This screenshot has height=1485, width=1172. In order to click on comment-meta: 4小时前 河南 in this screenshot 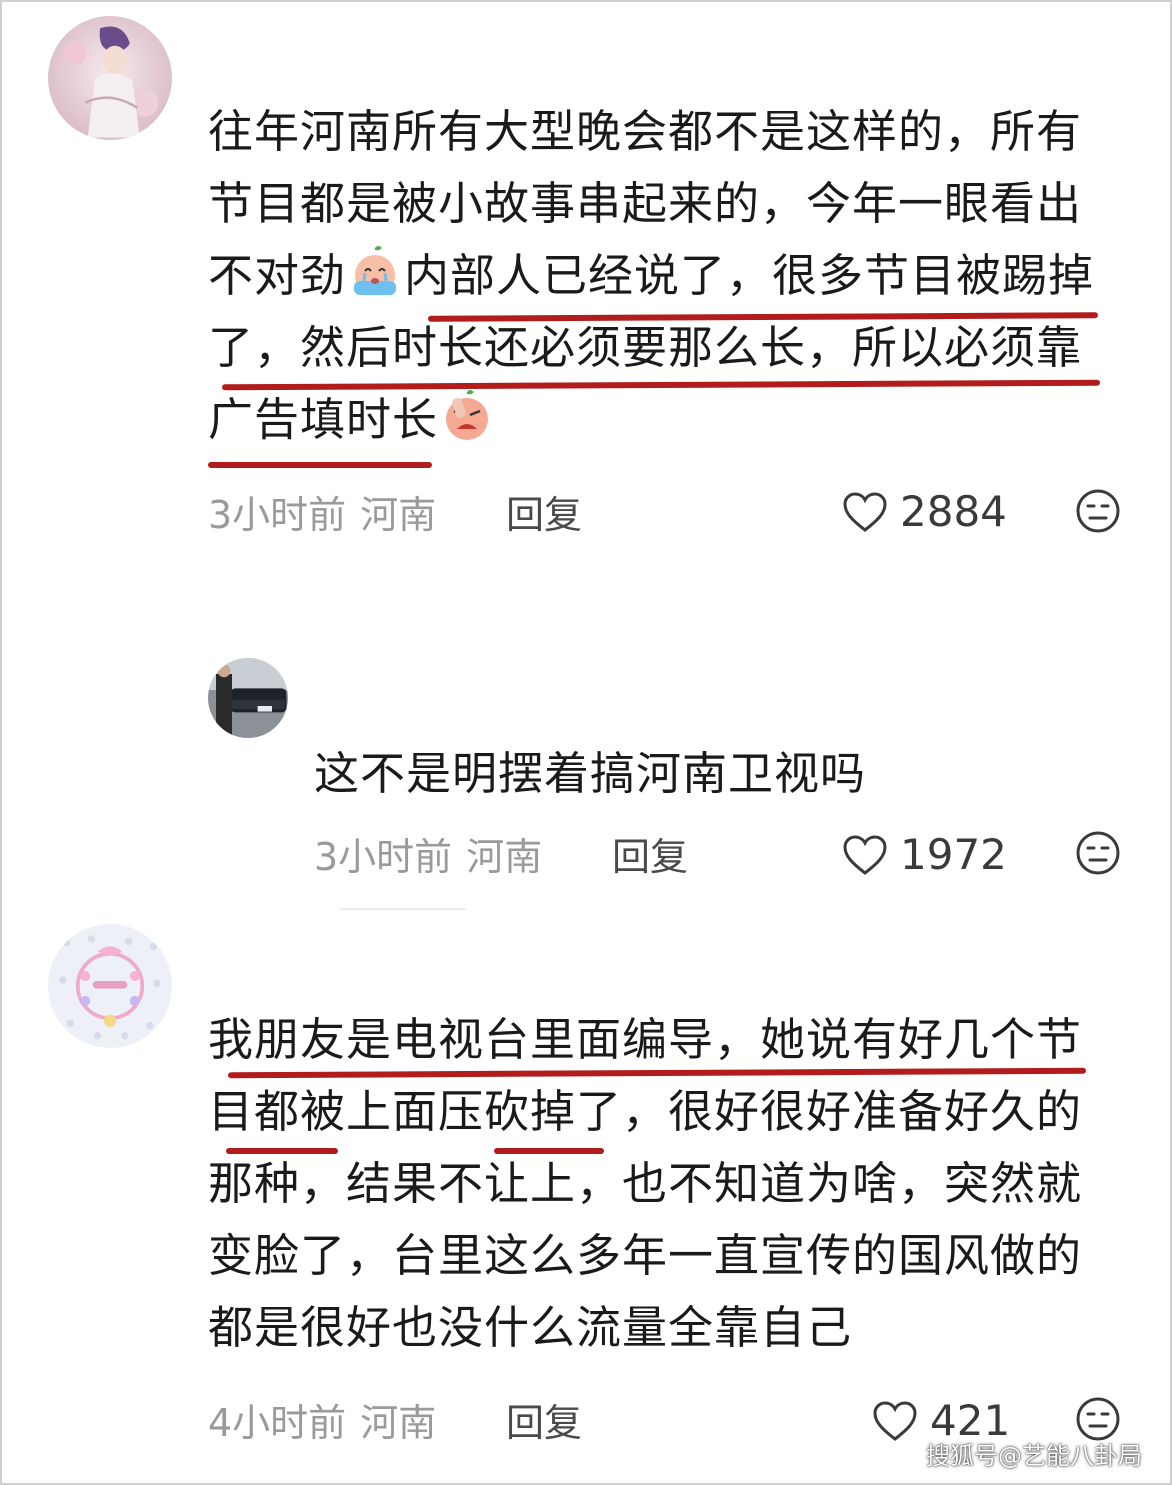, I will do `click(322, 1419)`.